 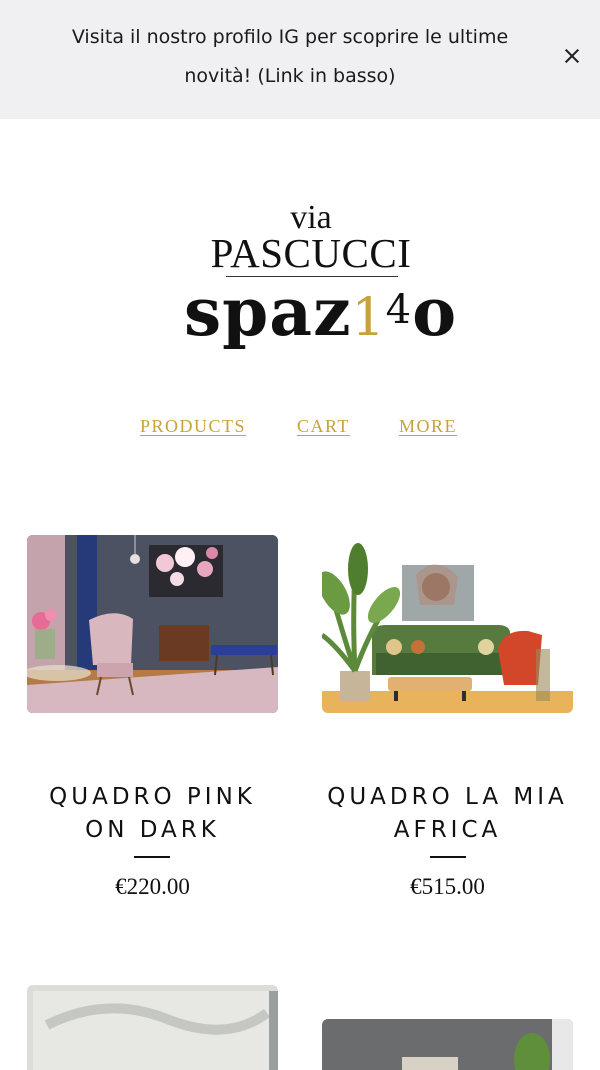 I want to click on logo-spaz: spaz, so click(x=268, y=312).